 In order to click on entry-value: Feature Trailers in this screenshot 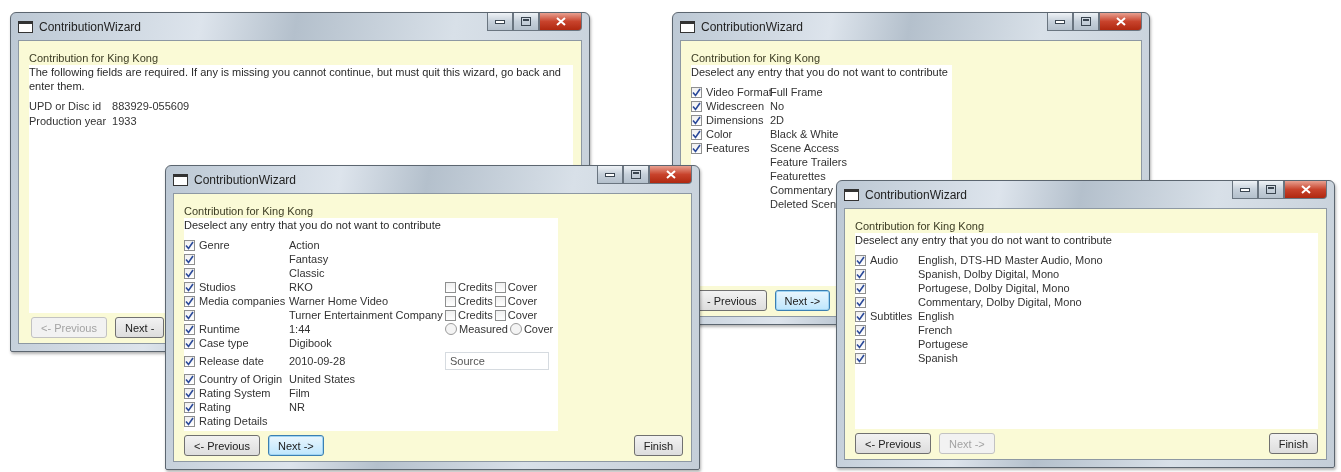, I will do `click(809, 162)`.